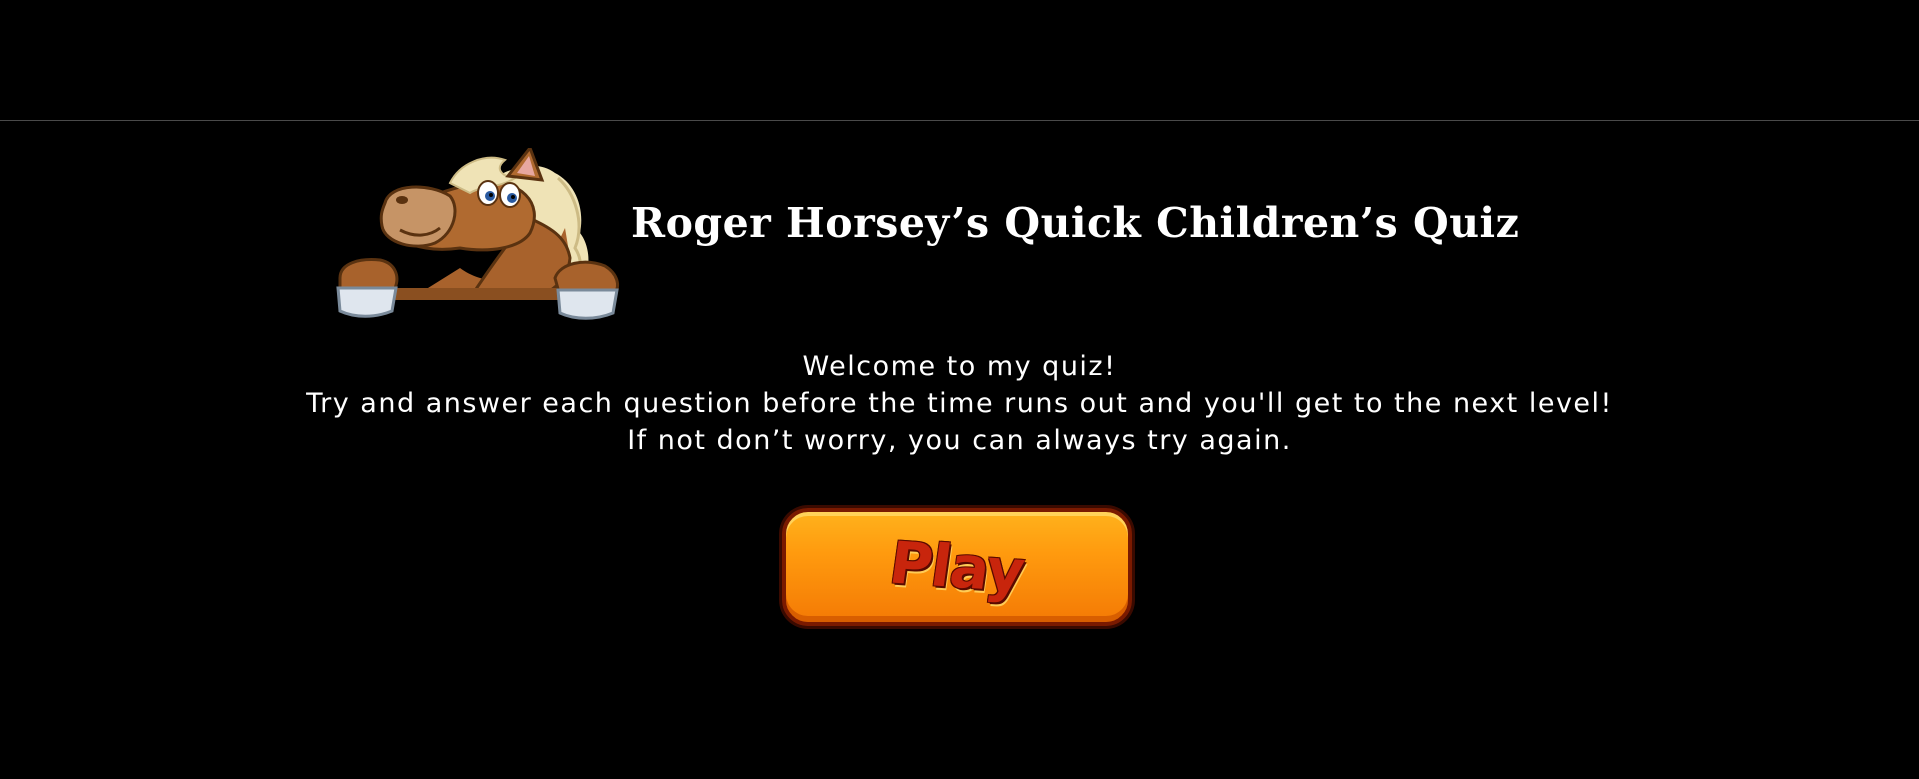  Describe the element at coordinates (959, 366) in the screenshot. I see `intro-line-welcome: Welcome to my quiz!` at that location.